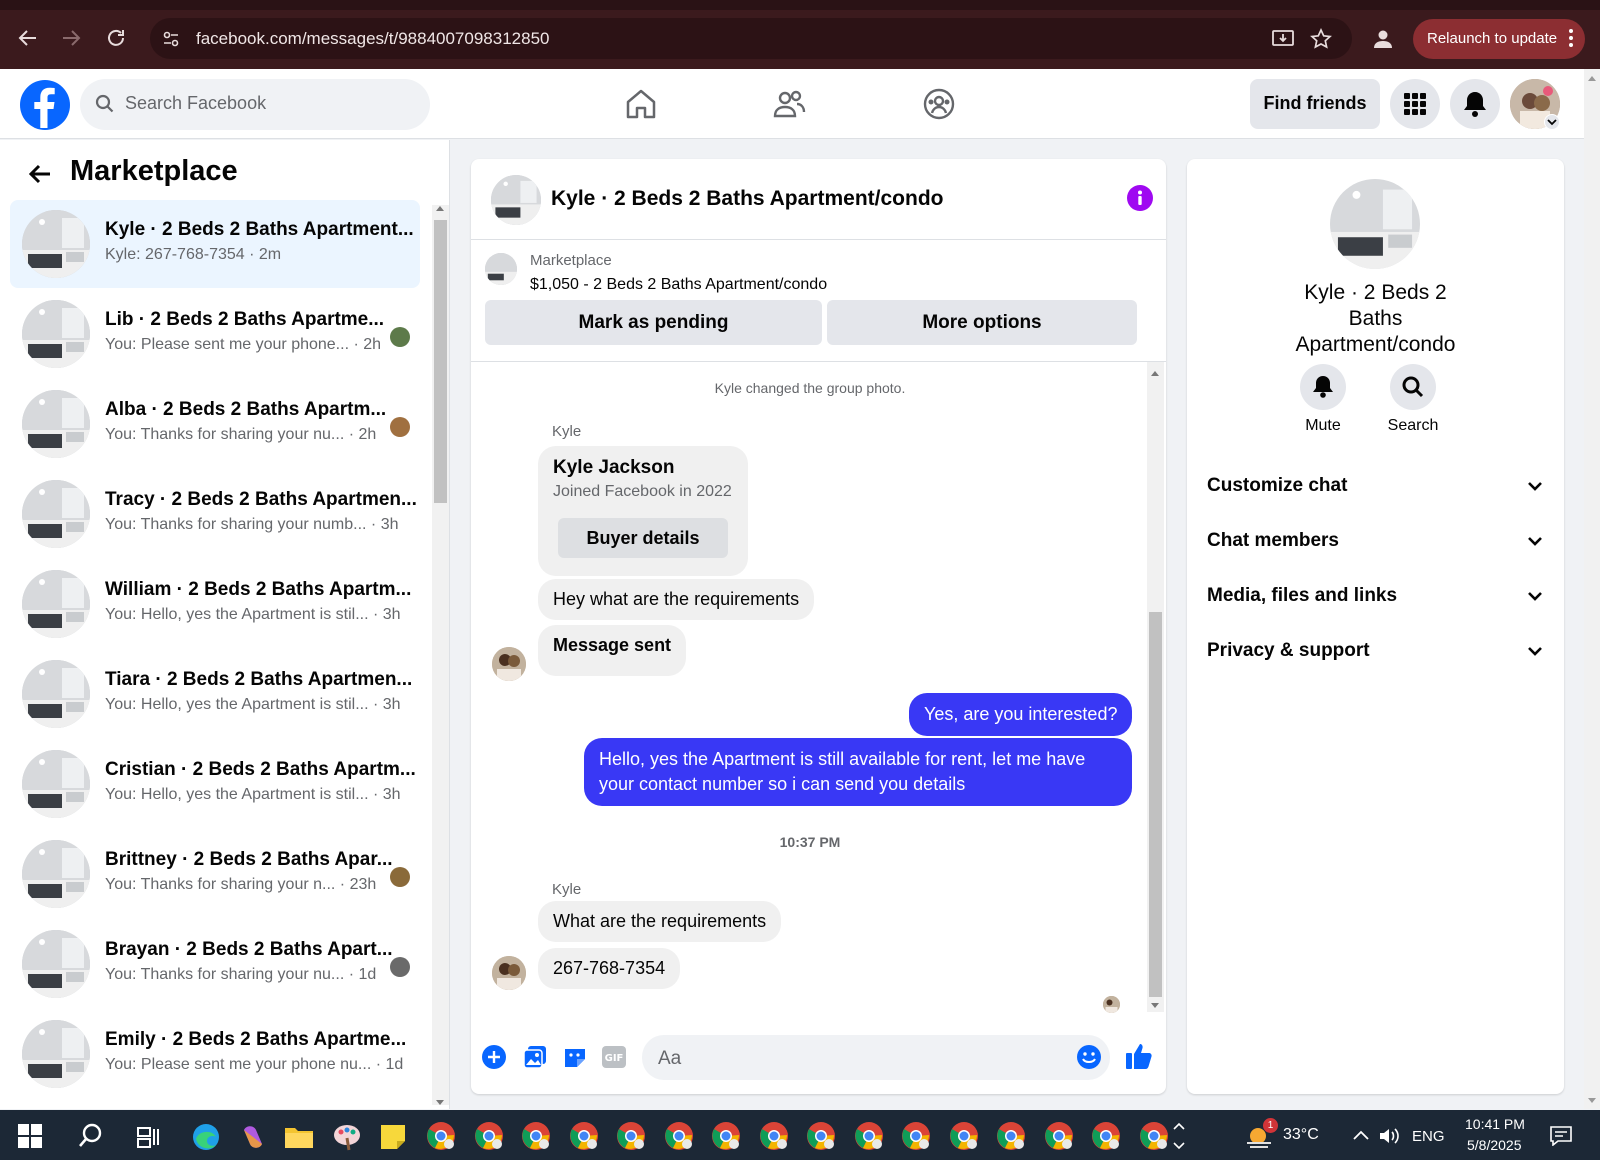 The height and width of the screenshot is (1160, 1600). I want to click on find-friends-button: Find friends, so click(1315, 104).